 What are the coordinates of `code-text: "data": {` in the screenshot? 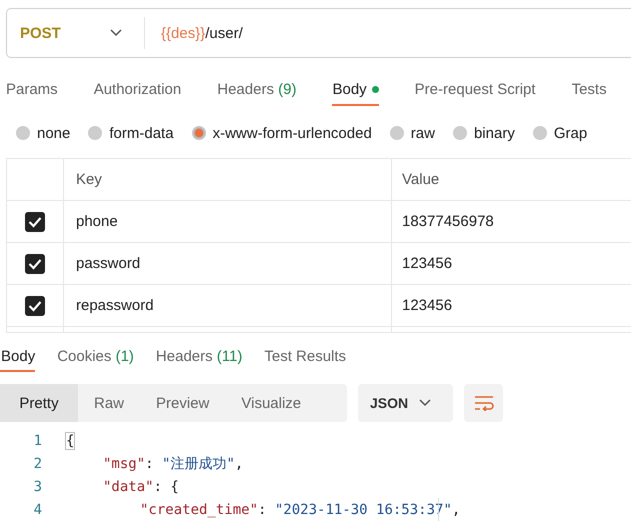 It's located at (141, 486).